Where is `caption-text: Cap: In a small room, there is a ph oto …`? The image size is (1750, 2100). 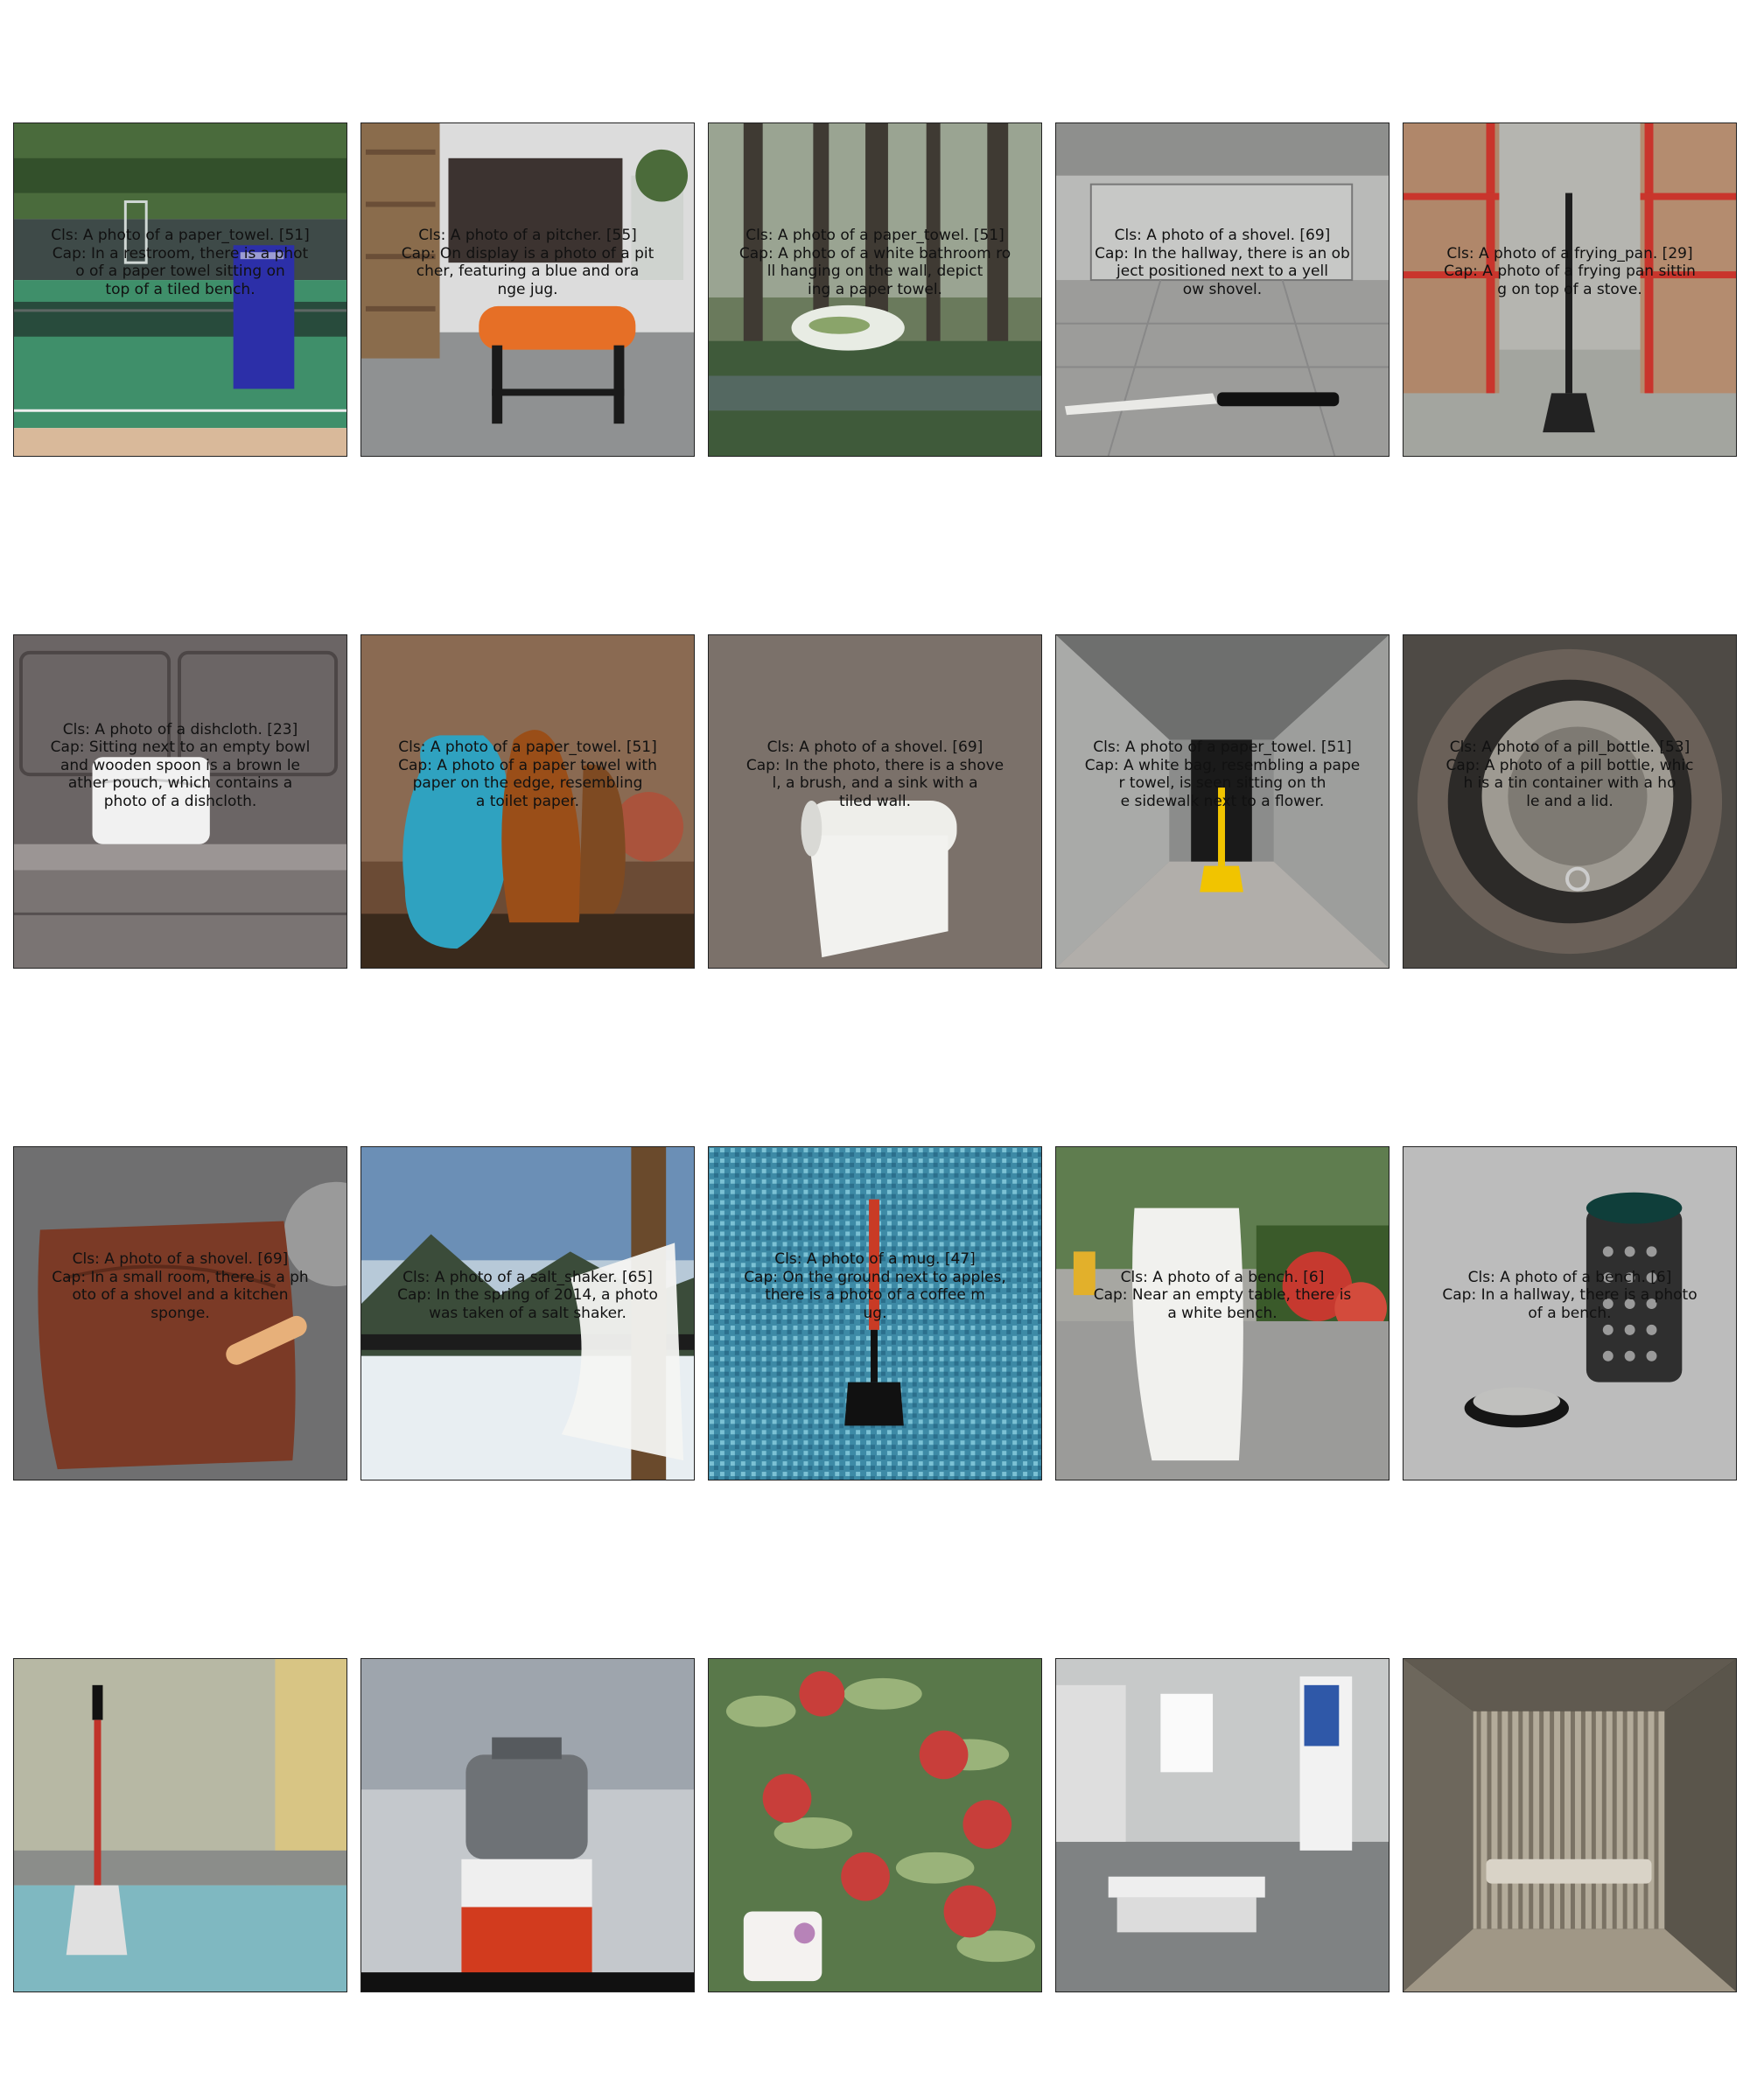 caption-text: Cap: In a small room, there is a ph oto … is located at coordinates (180, 1295).